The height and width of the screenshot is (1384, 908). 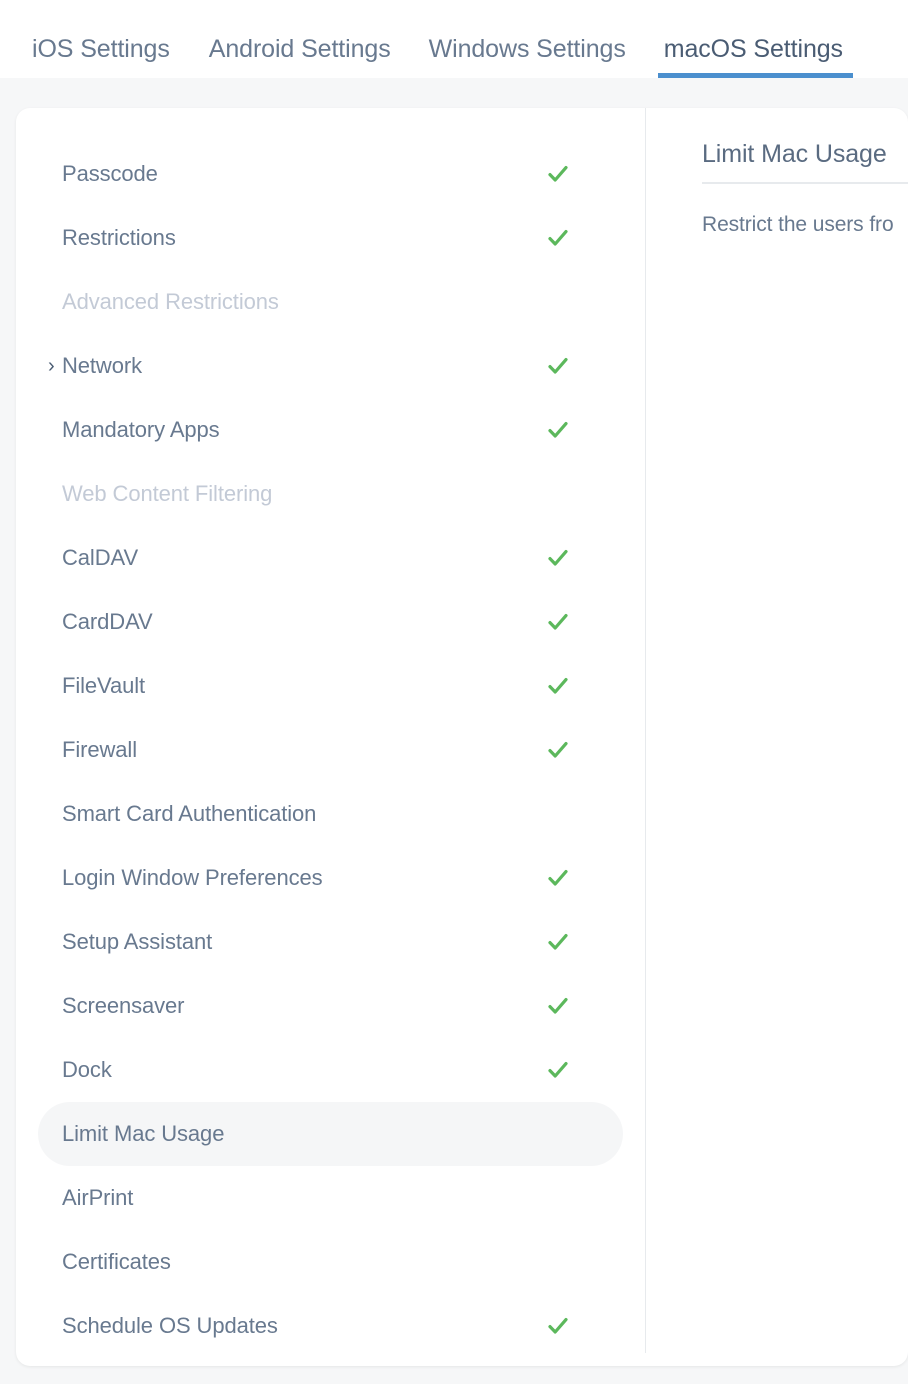 What do you see at coordinates (330, 1134) in the screenshot?
I see `settings-list-item: Limit Mac Usage` at bounding box center [330, 1134].